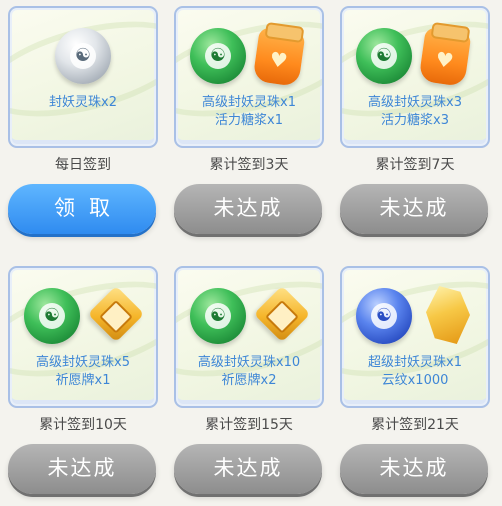 The width and height of the screenshot is (502, 506). Describe the element at coordinates (384, 316) in the screenshot. I see `blue-orb-icon: ☯` at that location.